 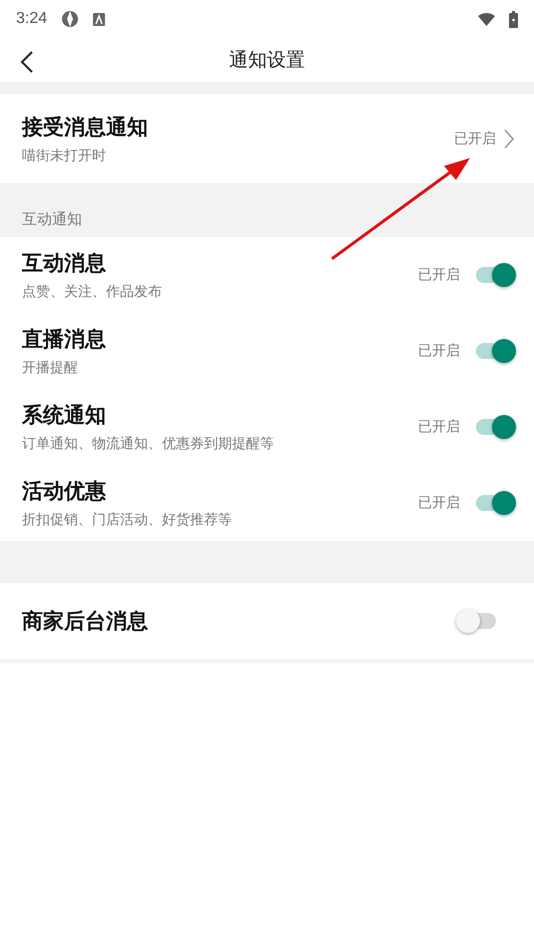 I want to click on row-title: 互动消息, so click(x=64, y=263).